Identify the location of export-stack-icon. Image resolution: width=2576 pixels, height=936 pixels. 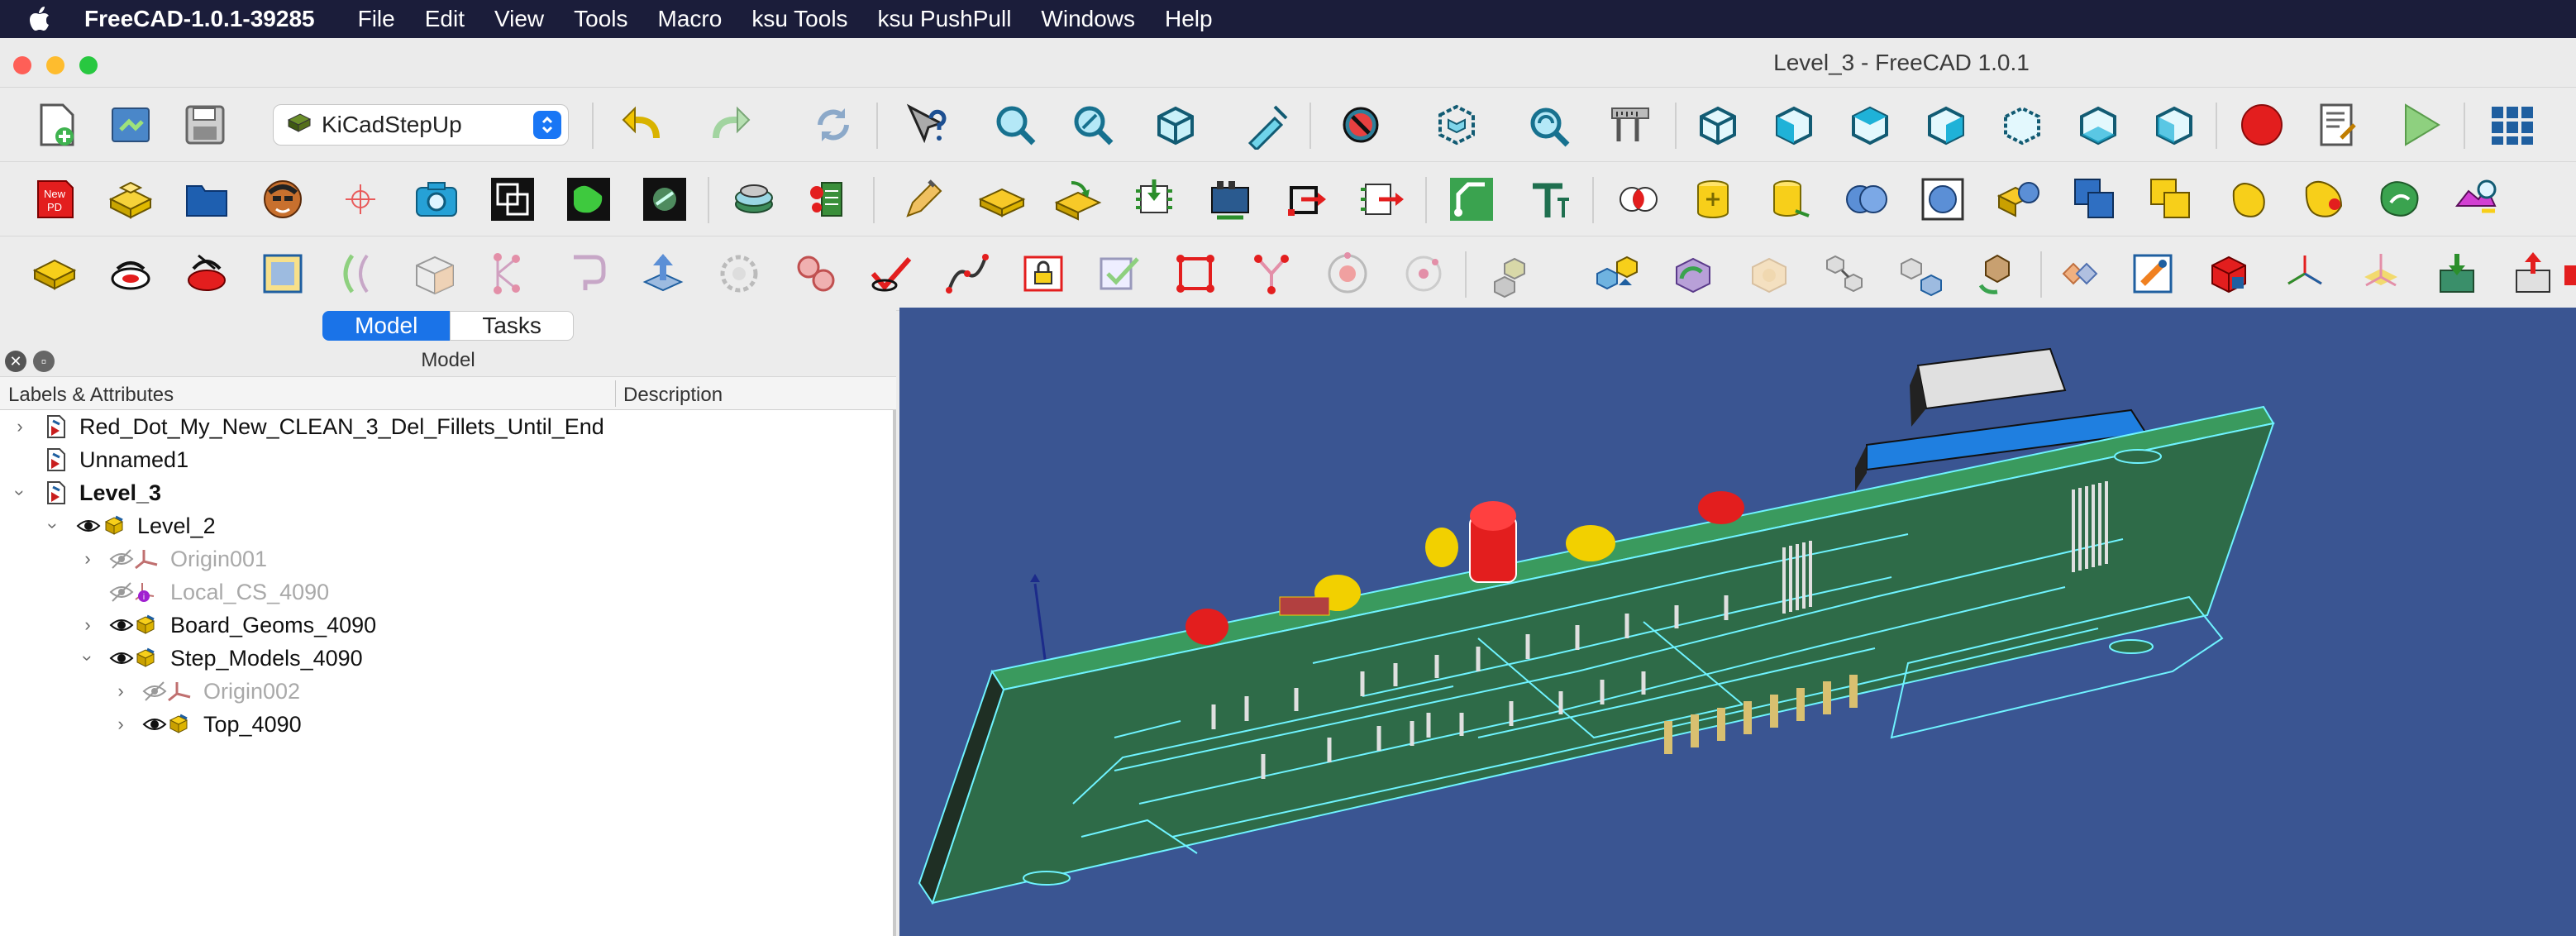
(753, 199).